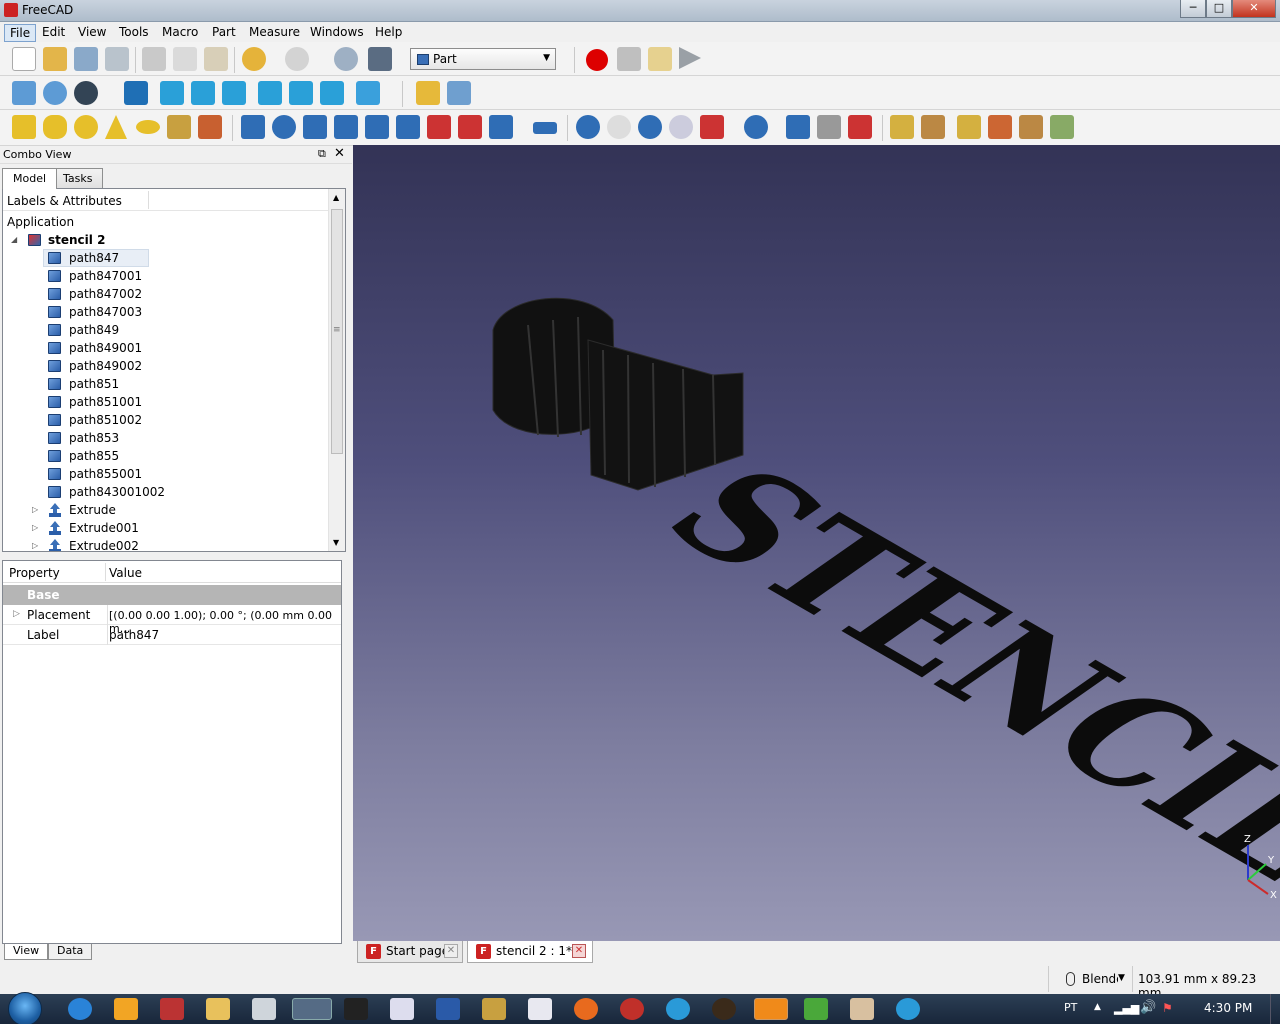  What do you see at coordinates (1062, 127) in the screenshot?
I see `measure-clear-icon` at bounding box center [1062, 127].